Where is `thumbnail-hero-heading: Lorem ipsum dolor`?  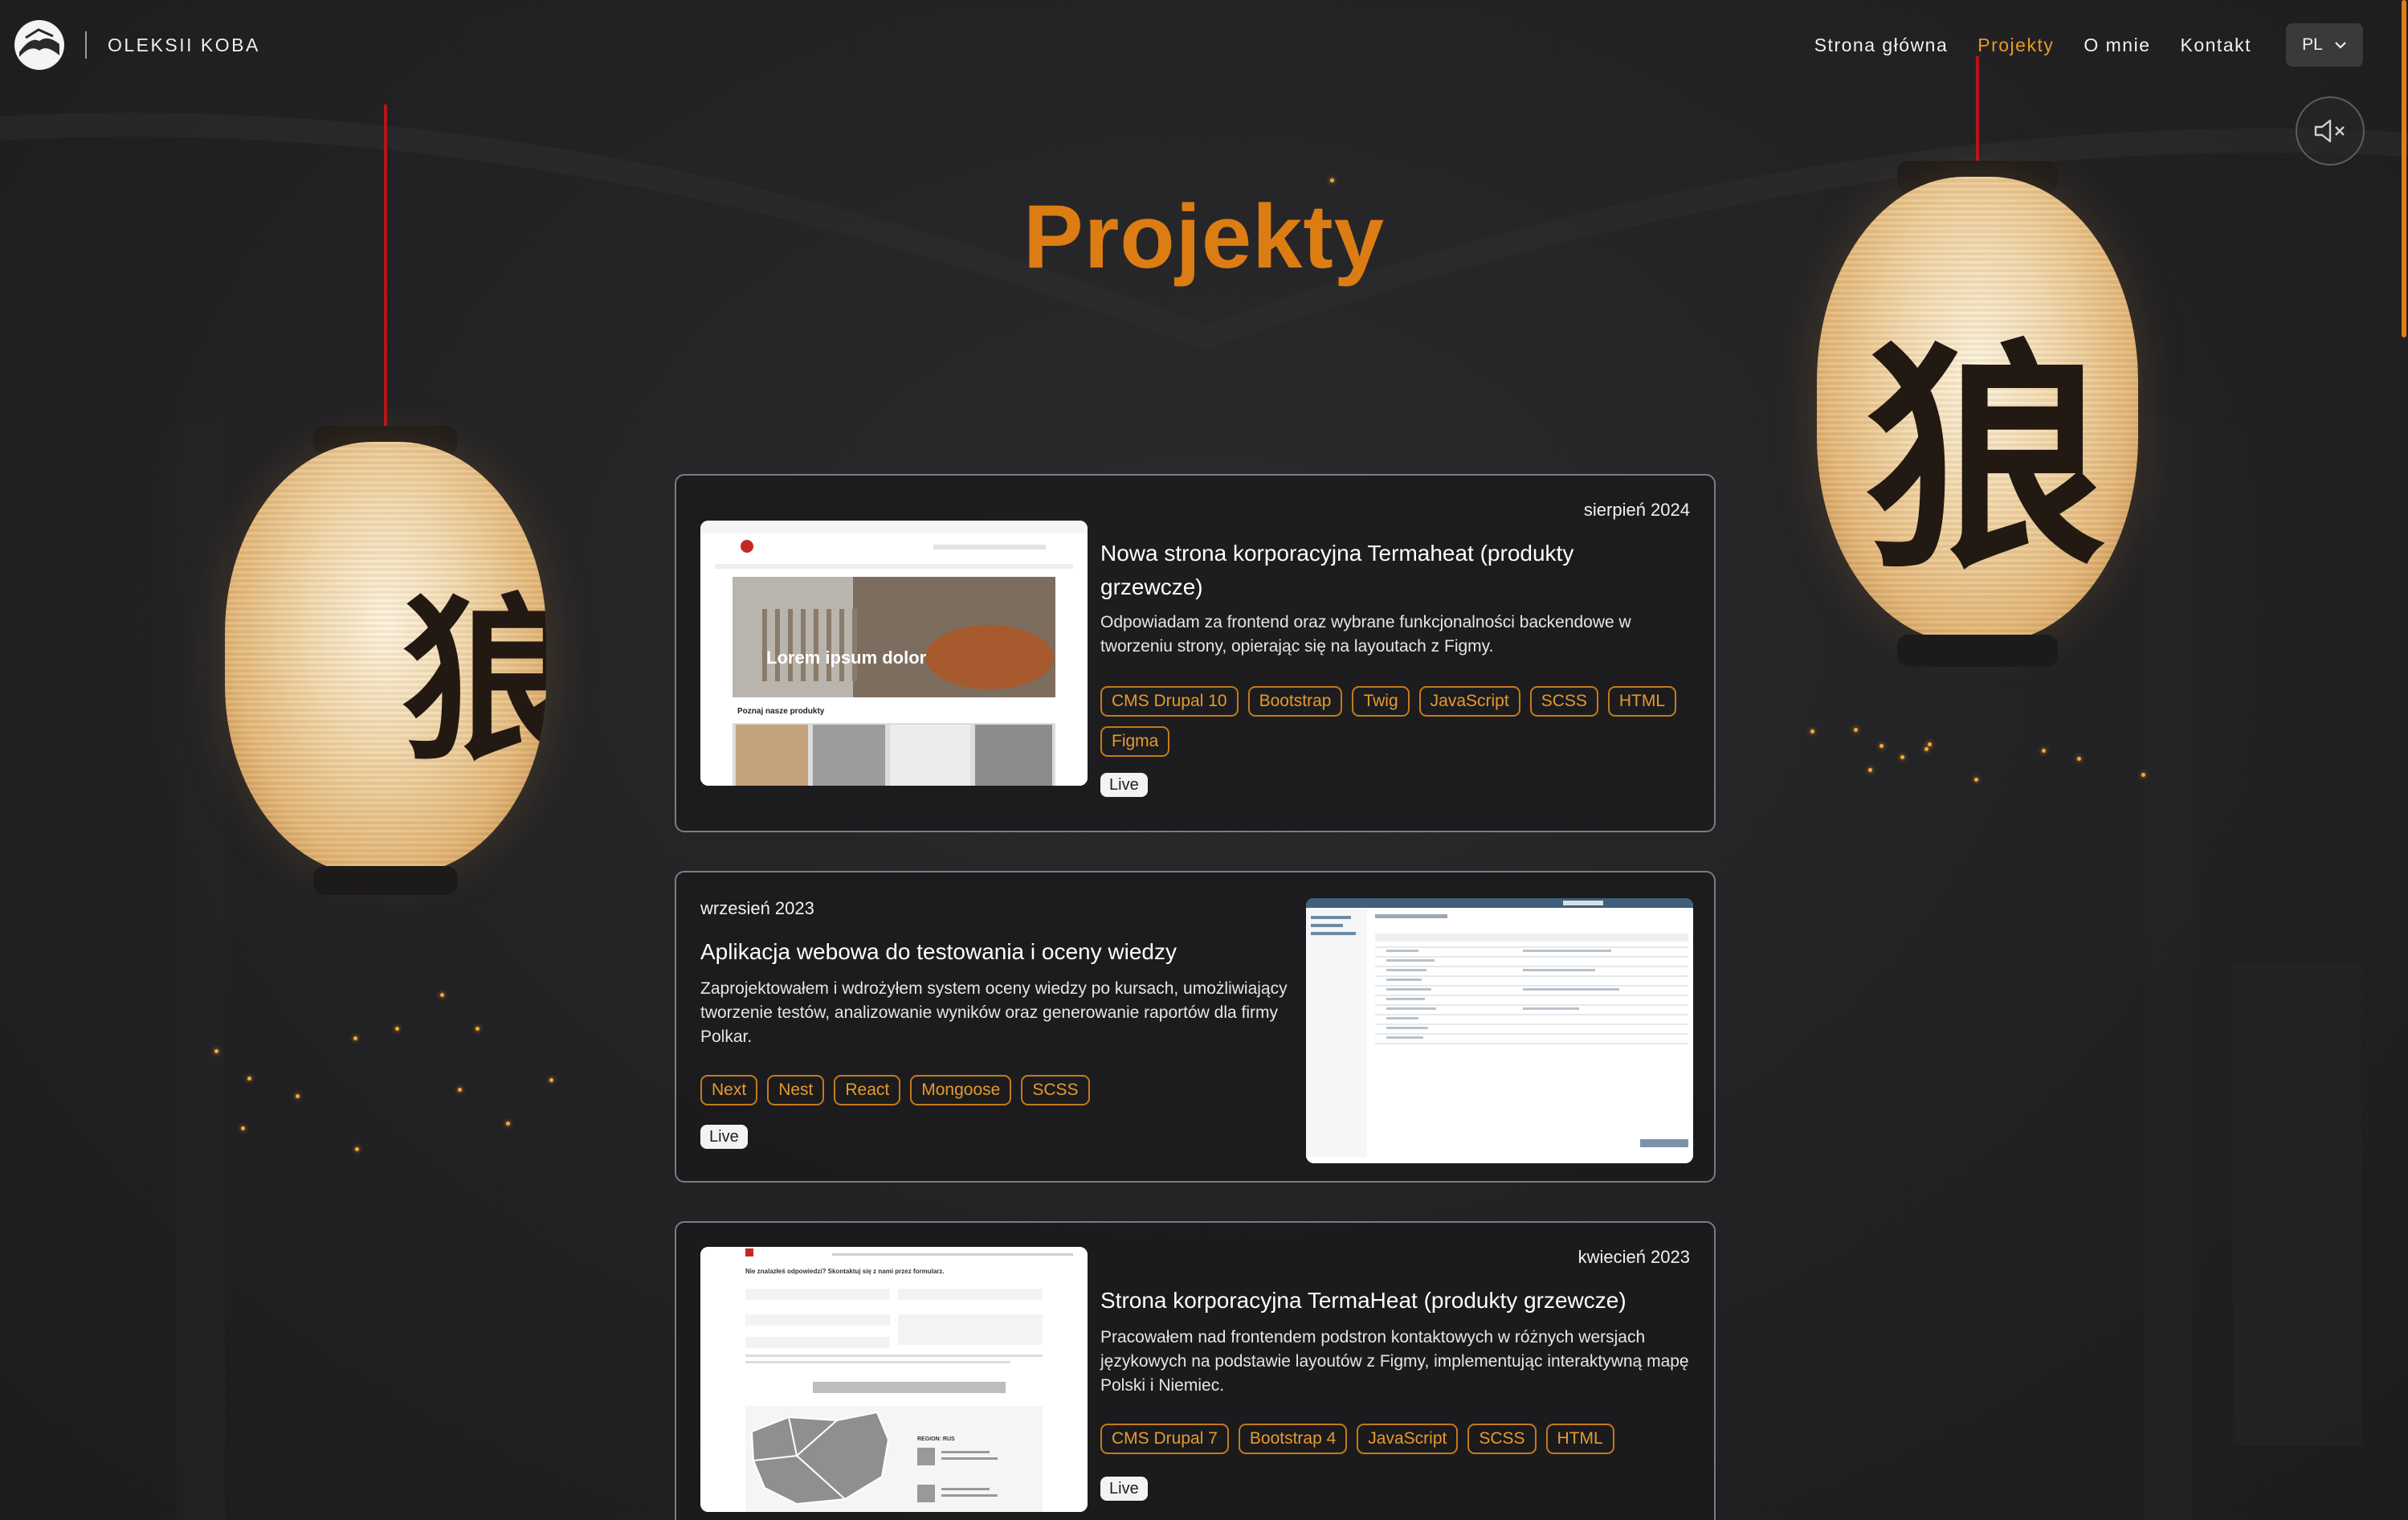
thumbnail-hero-heading: Lorem ipsum dolor is located at coordinates (847, 658).